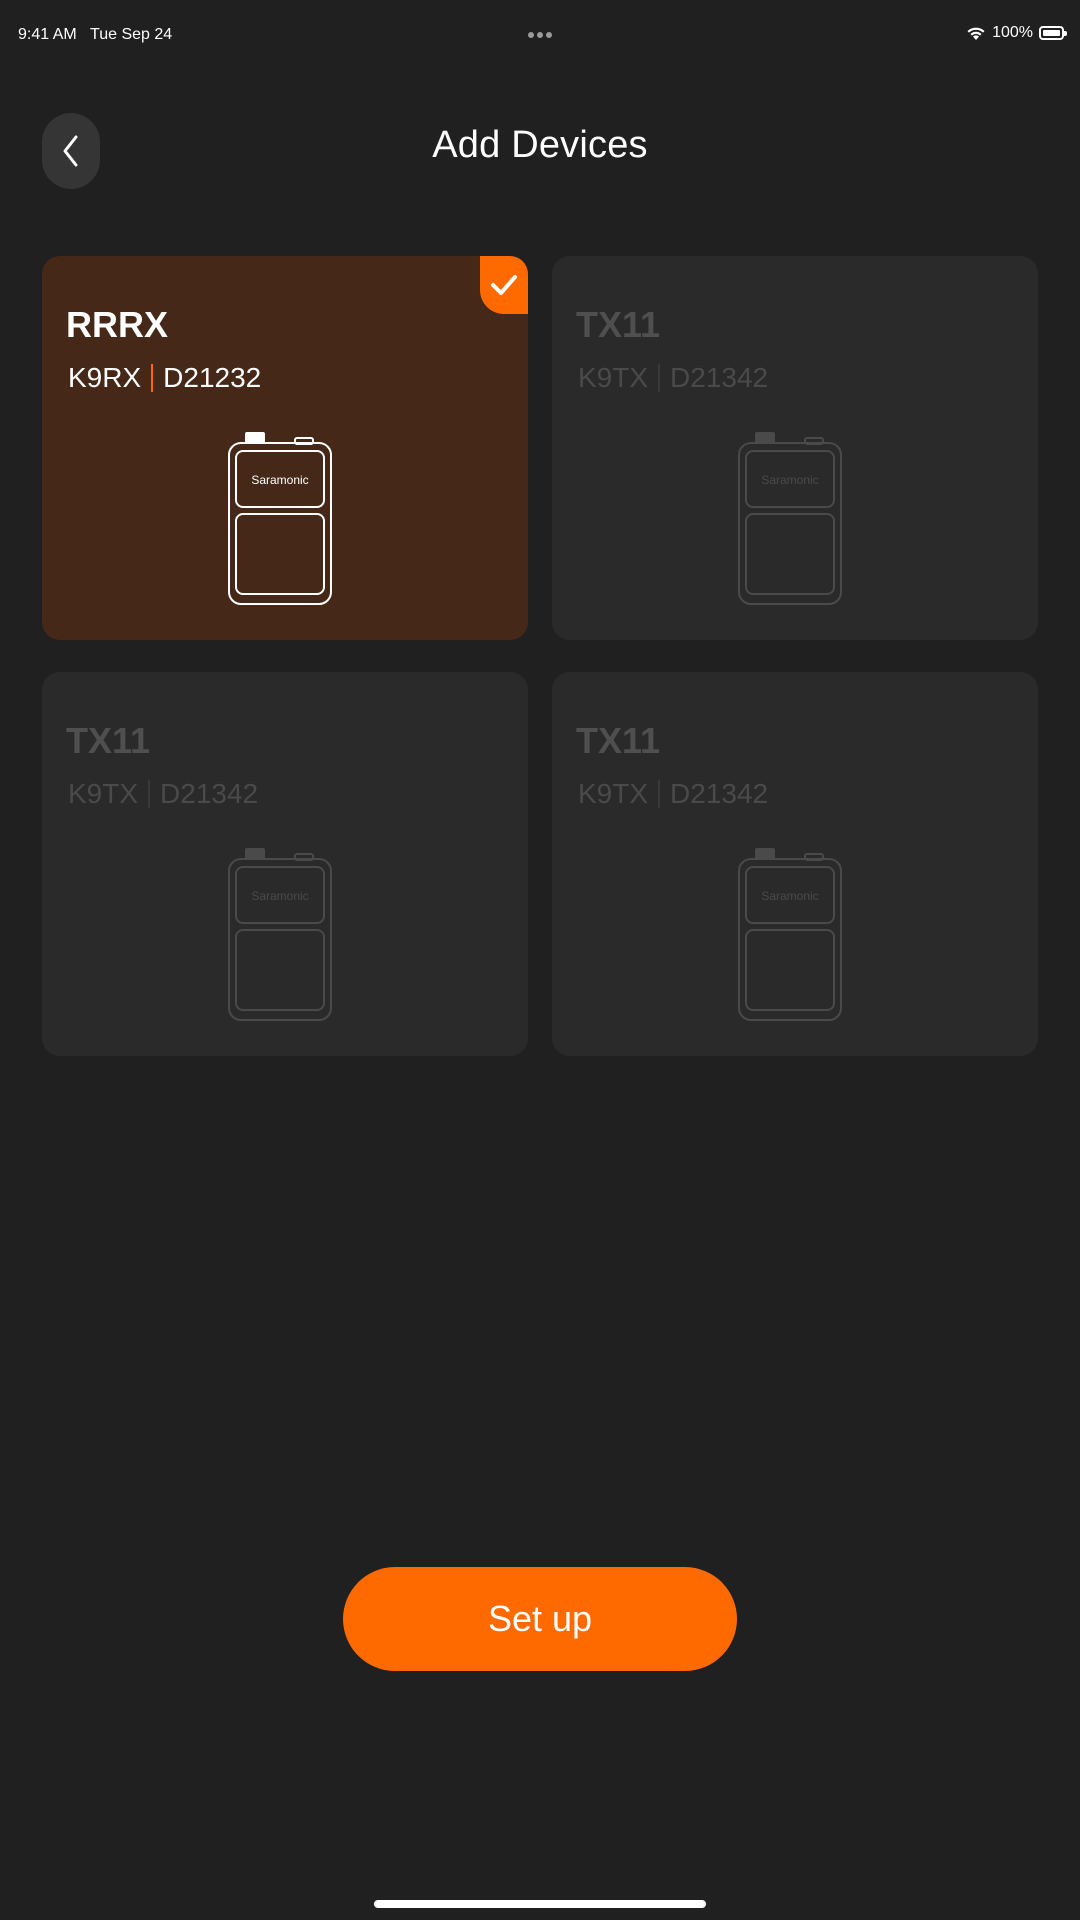 The height and width of the screenshot is (1920, 1080). I want to click on status-time: 9:41 AM Tue Sep 24, so click(95, 35).